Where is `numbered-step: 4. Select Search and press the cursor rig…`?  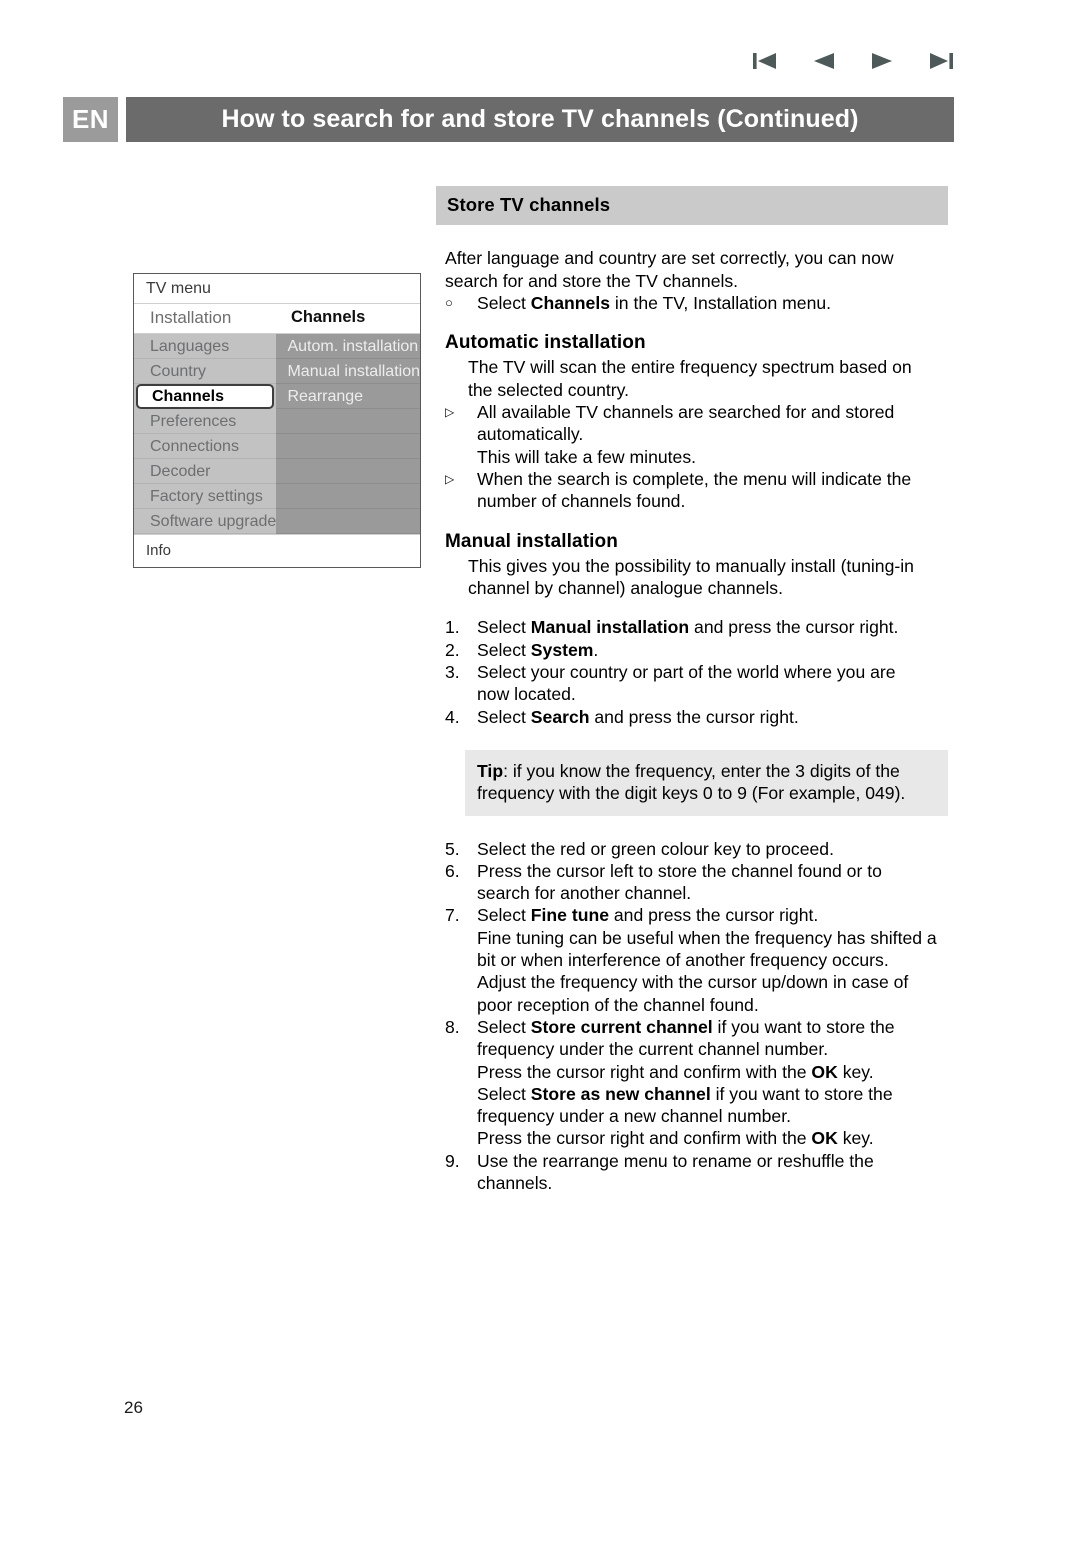
numbered-step: 4. Select Search and press the cursor rig… is located at coordinates (696, 717).